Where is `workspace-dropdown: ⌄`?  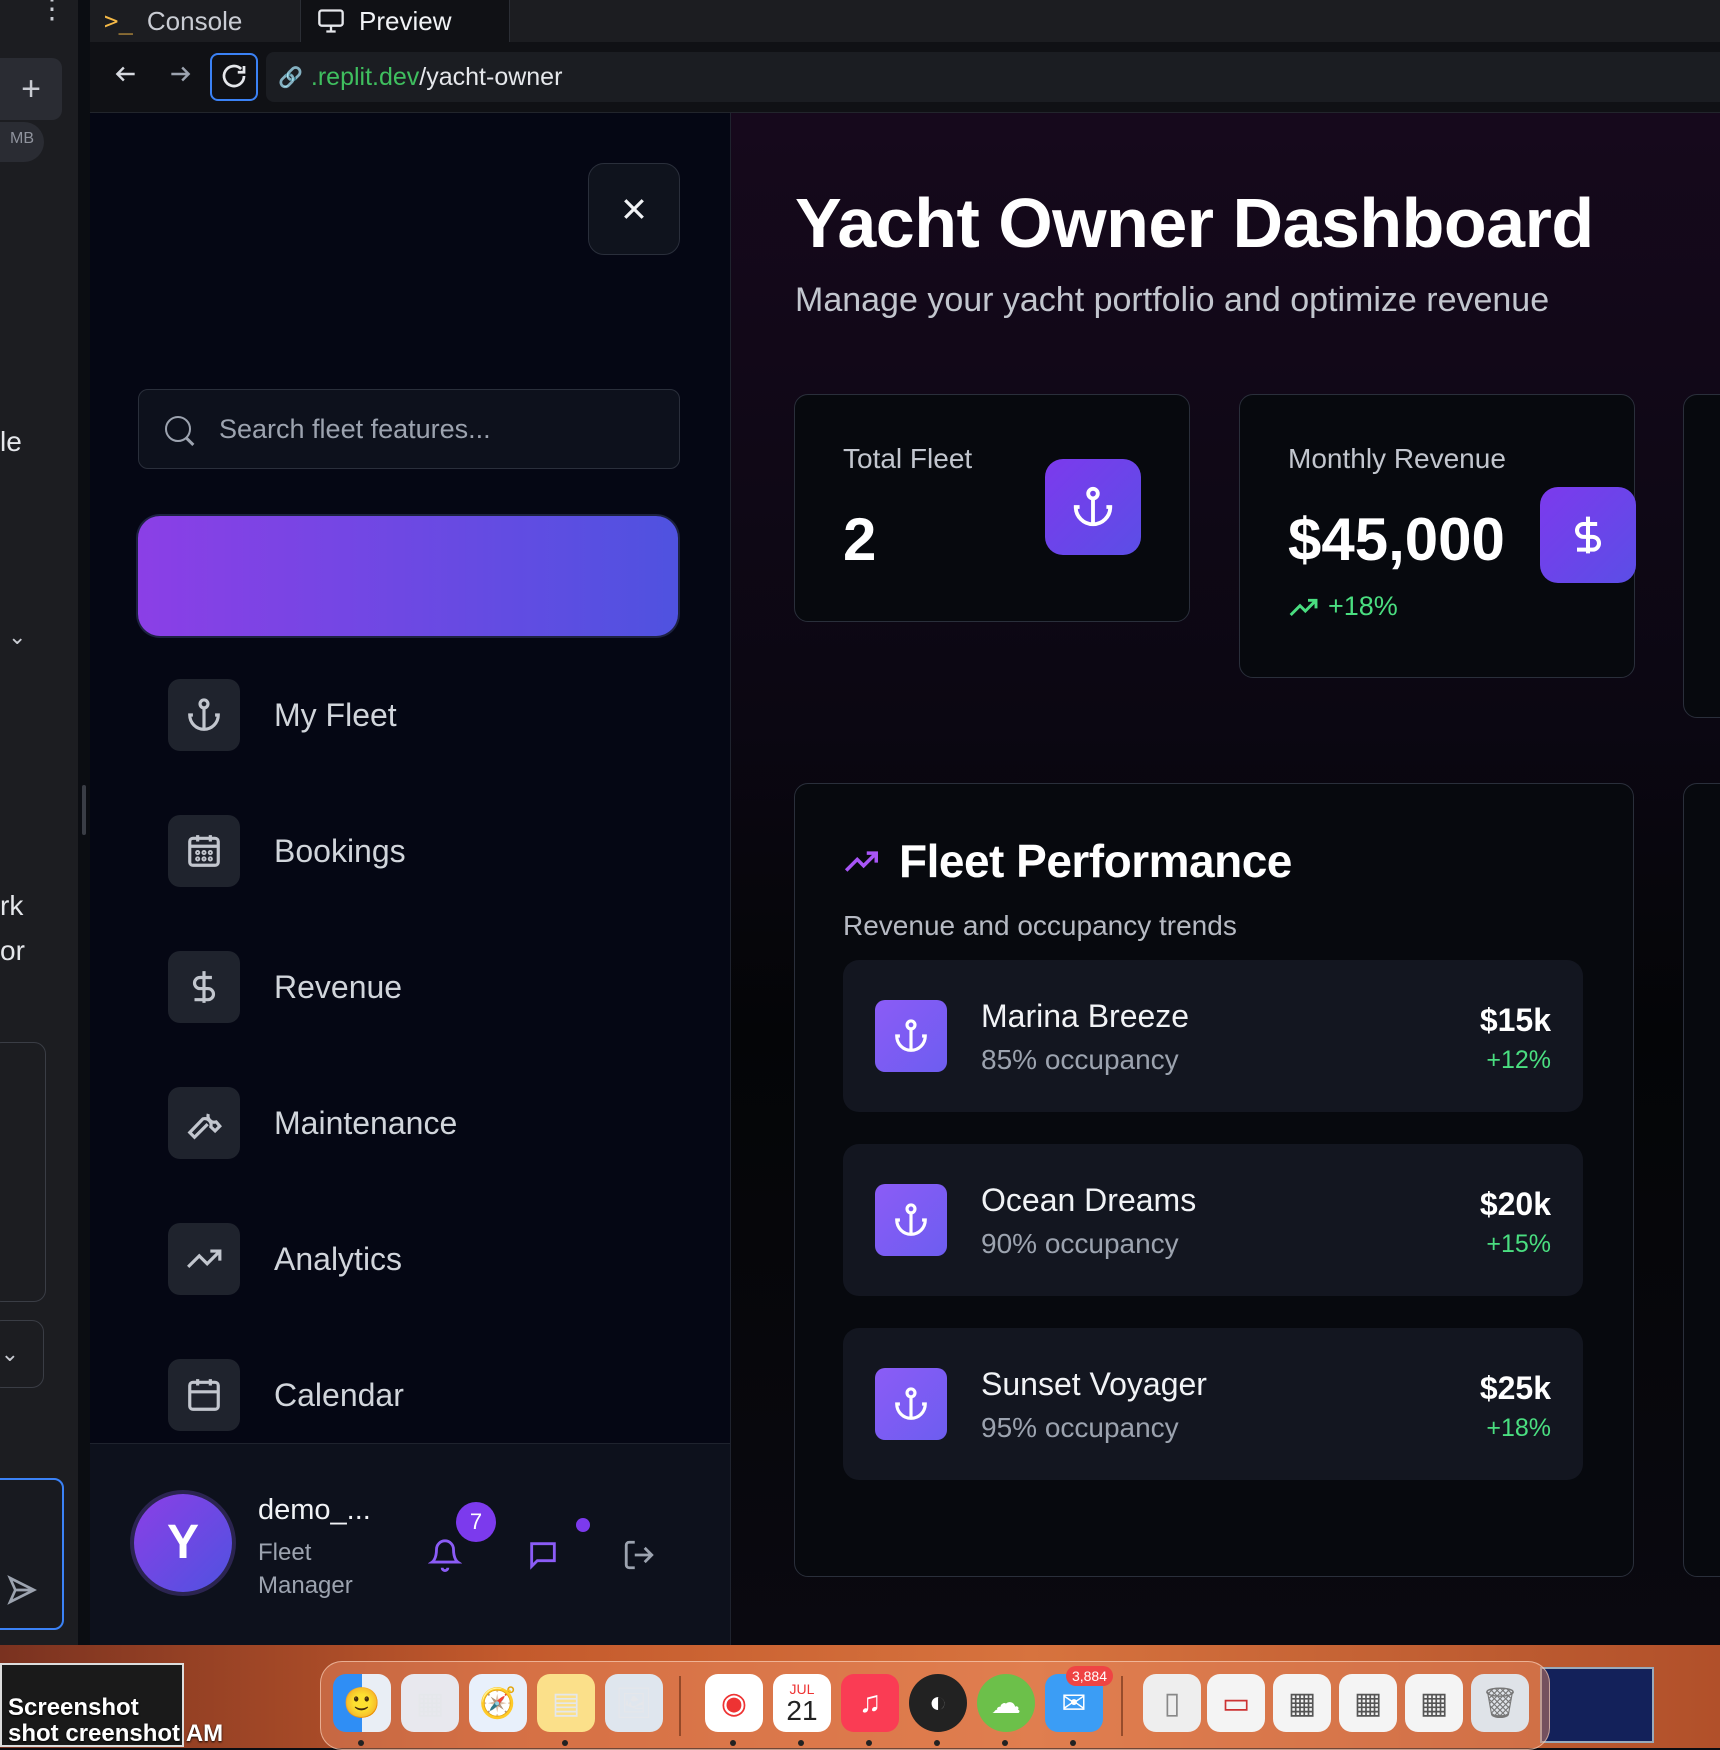
workspace-dropdown: ⌄ is located at coordinates (22, 1354).